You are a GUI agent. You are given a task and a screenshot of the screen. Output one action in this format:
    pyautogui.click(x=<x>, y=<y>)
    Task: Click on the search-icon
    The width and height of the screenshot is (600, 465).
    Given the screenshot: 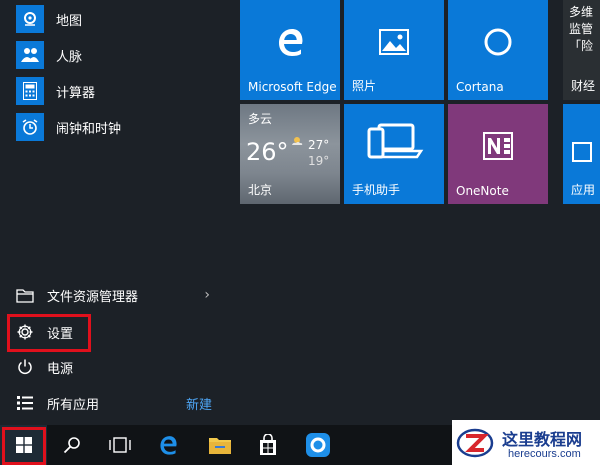 What is the action you would take?
    pyautogui.click(x=71, y=445)
    